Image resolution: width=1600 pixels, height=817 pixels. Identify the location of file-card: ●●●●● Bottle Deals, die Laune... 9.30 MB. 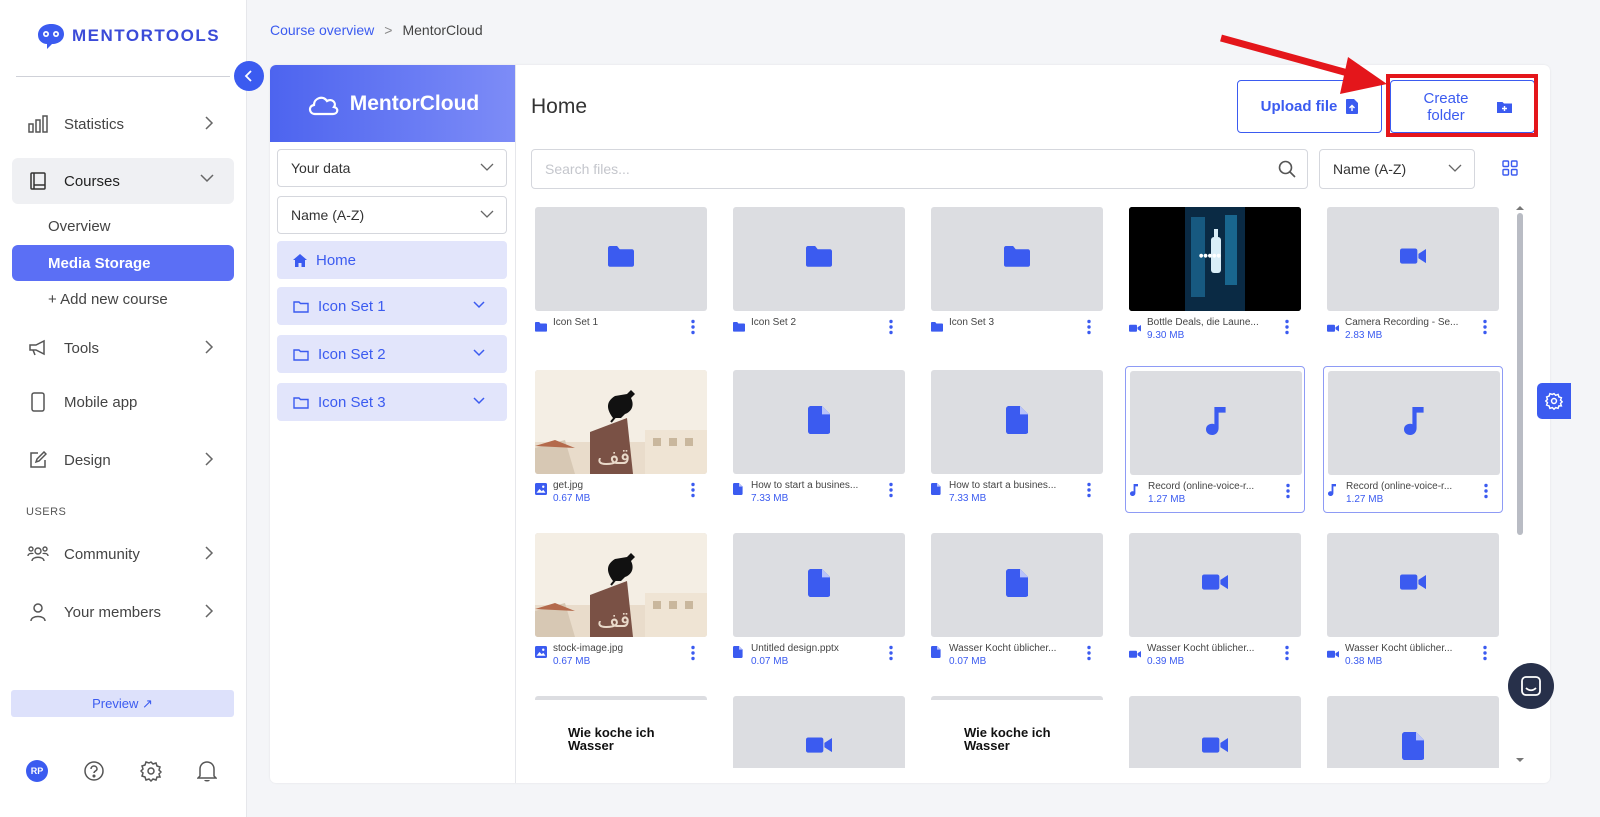
(1215, 276).